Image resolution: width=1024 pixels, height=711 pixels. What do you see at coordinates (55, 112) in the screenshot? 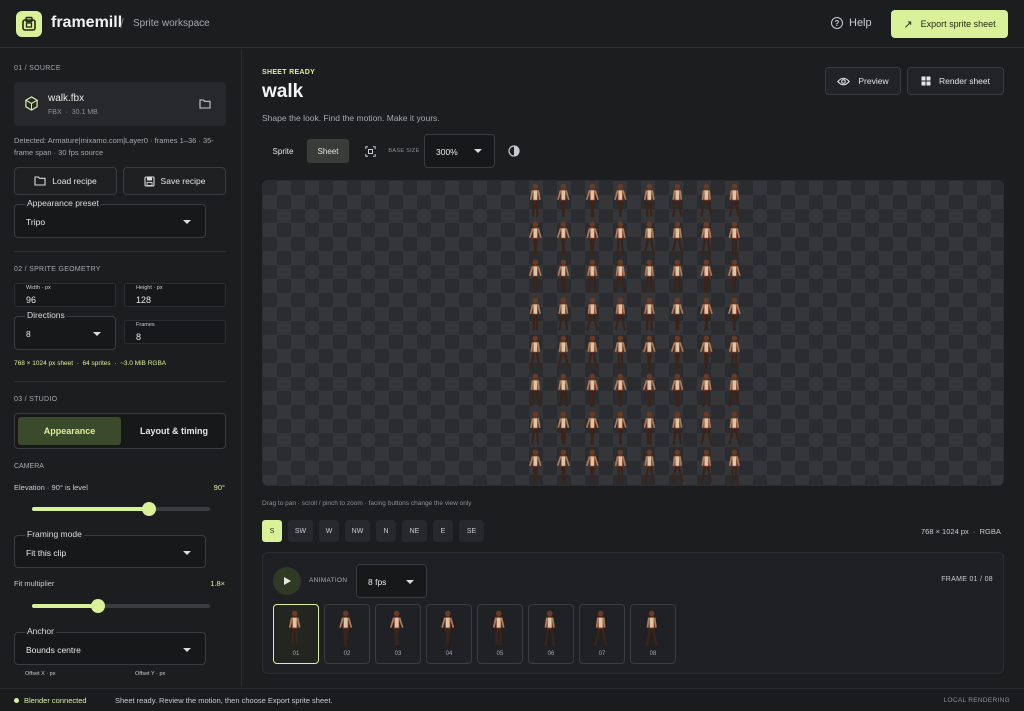
I see `file-type: FBX` at bounding box center [55, 112].